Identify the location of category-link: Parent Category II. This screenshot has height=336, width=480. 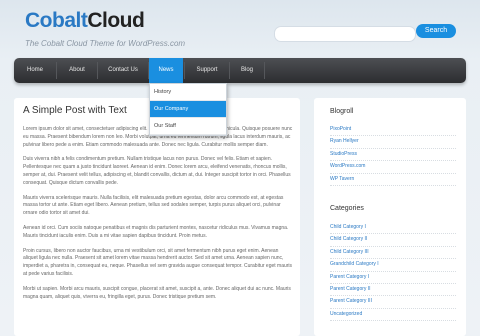
(393, 290).